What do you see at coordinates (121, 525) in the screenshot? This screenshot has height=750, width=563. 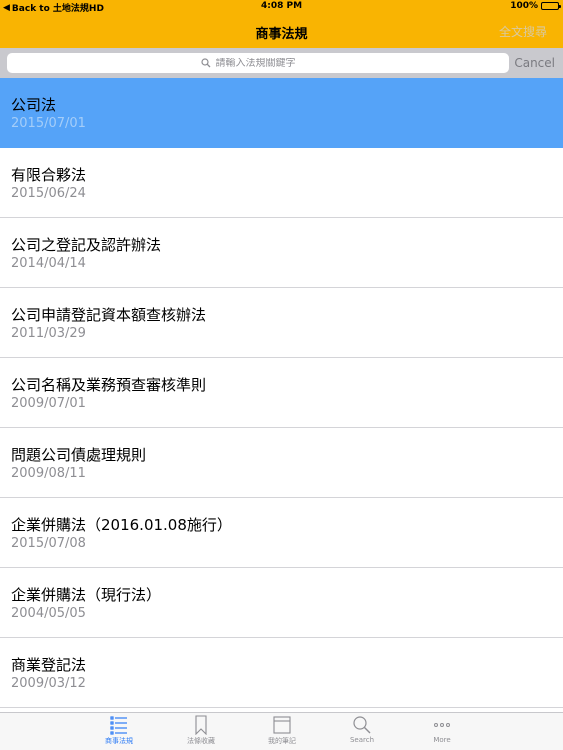 I see `law-title: 企業併購法（2016.01.08施行）` at bounding box center [121, 525].